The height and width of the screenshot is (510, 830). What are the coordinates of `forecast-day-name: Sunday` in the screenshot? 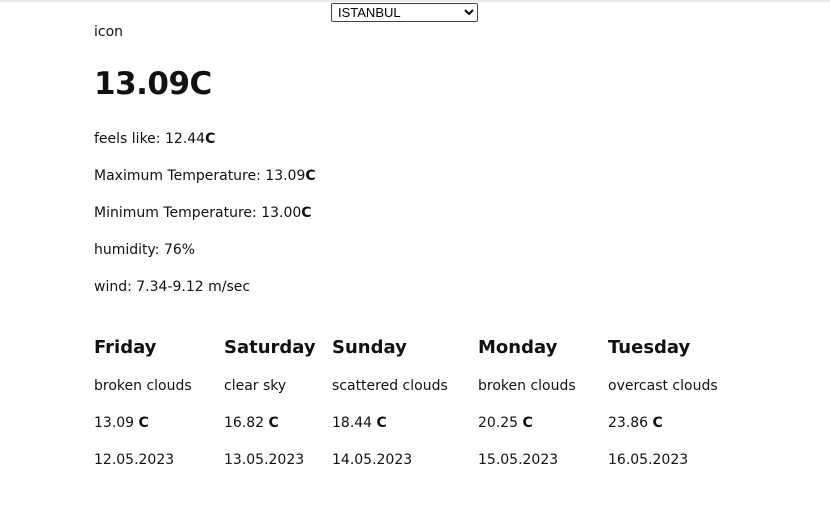 It's located at (369, 347).